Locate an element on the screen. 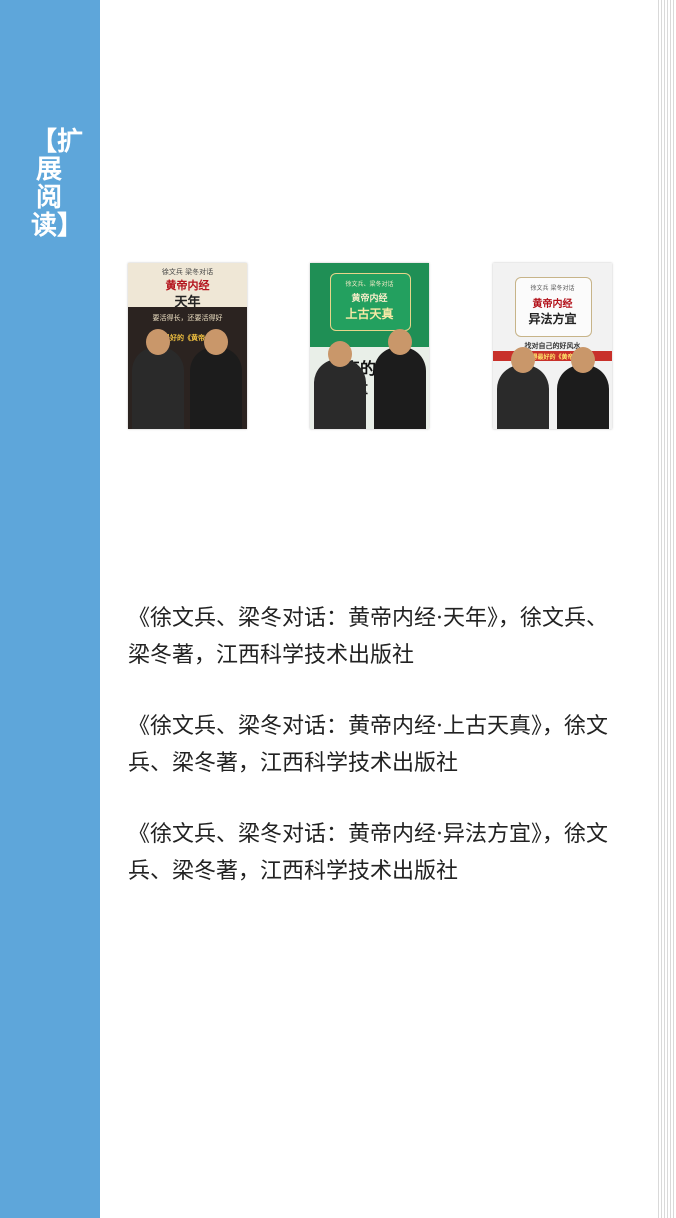 The width and height of the screenshot is (676, 1218). book-entry: 《徐文兵、梁冬对话：黄帝内经·天年》，徐文兵、梁冬著，江西科学技术出版社 is located at coordinates (368, 637).